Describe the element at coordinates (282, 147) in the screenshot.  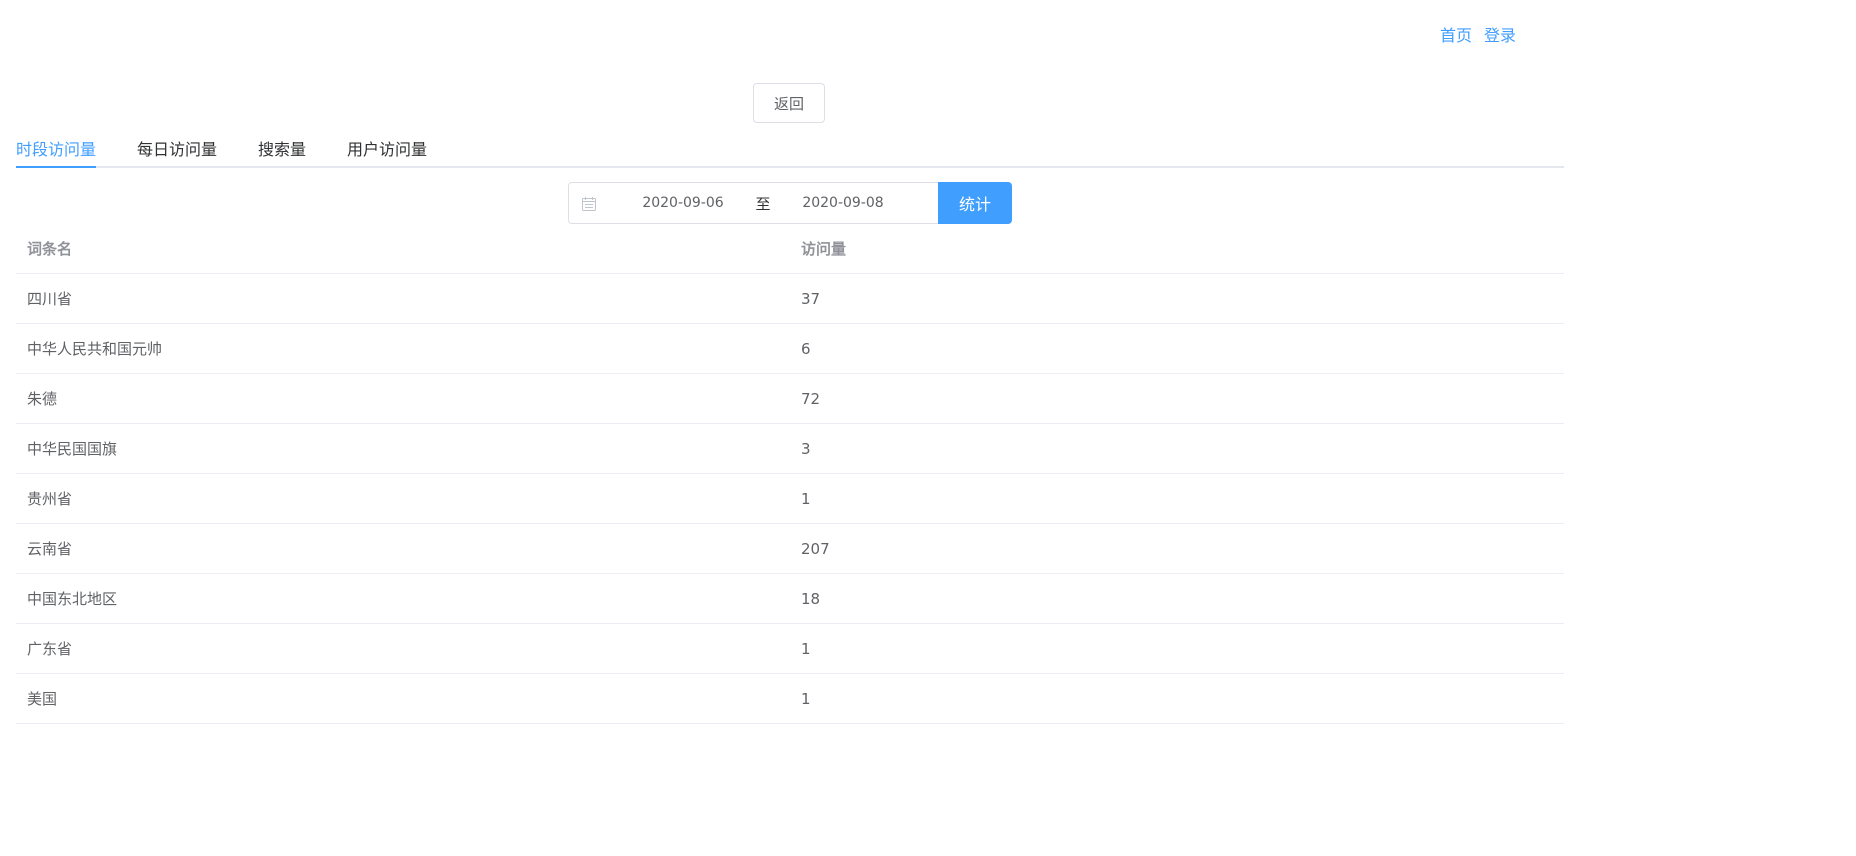
I see `tab-search-volume: 搜索量` at that location.